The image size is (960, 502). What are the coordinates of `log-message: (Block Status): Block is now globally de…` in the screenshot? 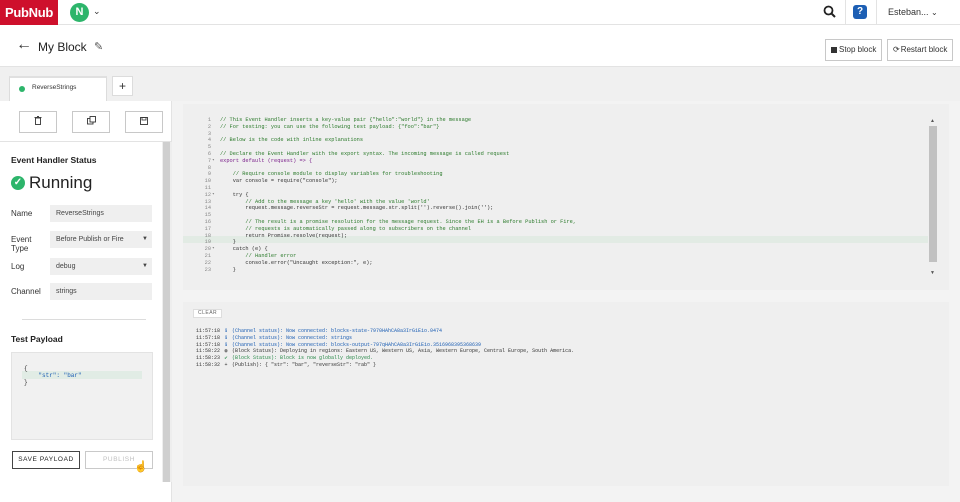 It's located at (301, 358).